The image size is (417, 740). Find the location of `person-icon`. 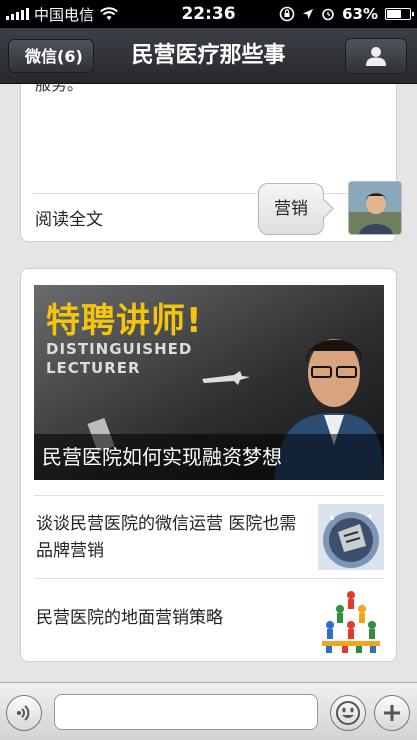

person-icon is located at coordinates (376, 56).